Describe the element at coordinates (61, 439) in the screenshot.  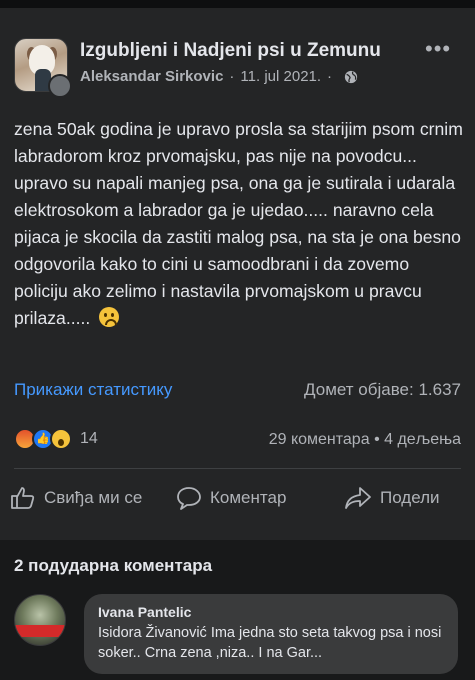
I see `wow-reaction-icon` at that location.